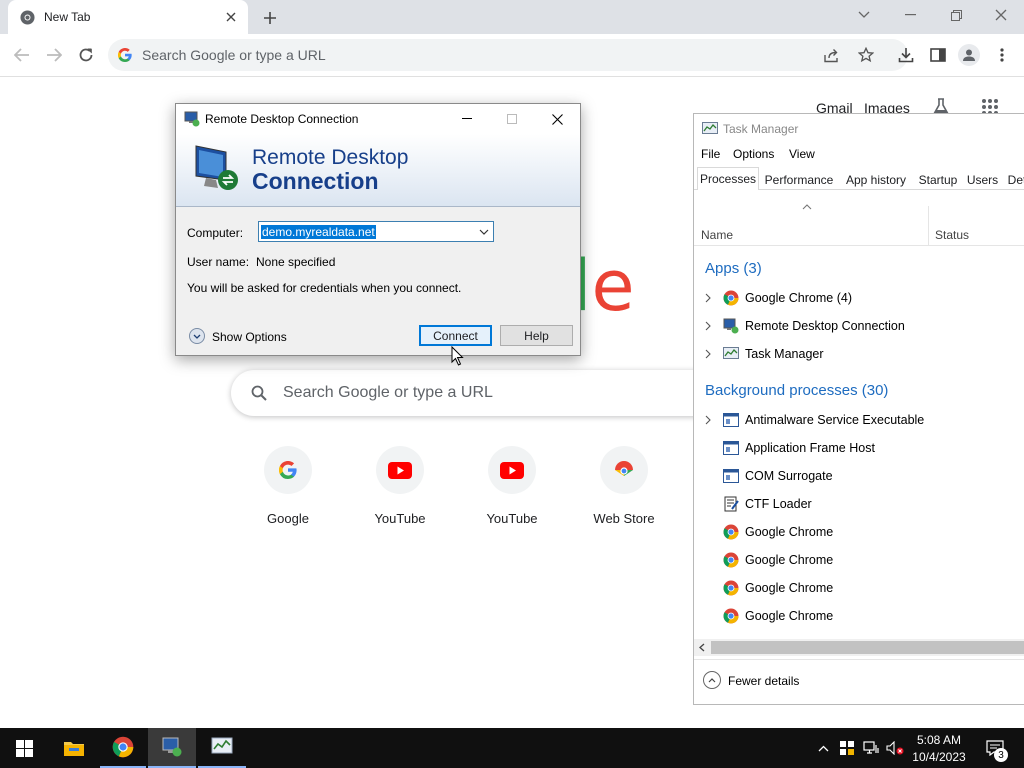 The image size is (1024, 768). Describe the element at coordinates (222, 748) in the screenshot. I see `task-manager-taskbar-icon` at that location.